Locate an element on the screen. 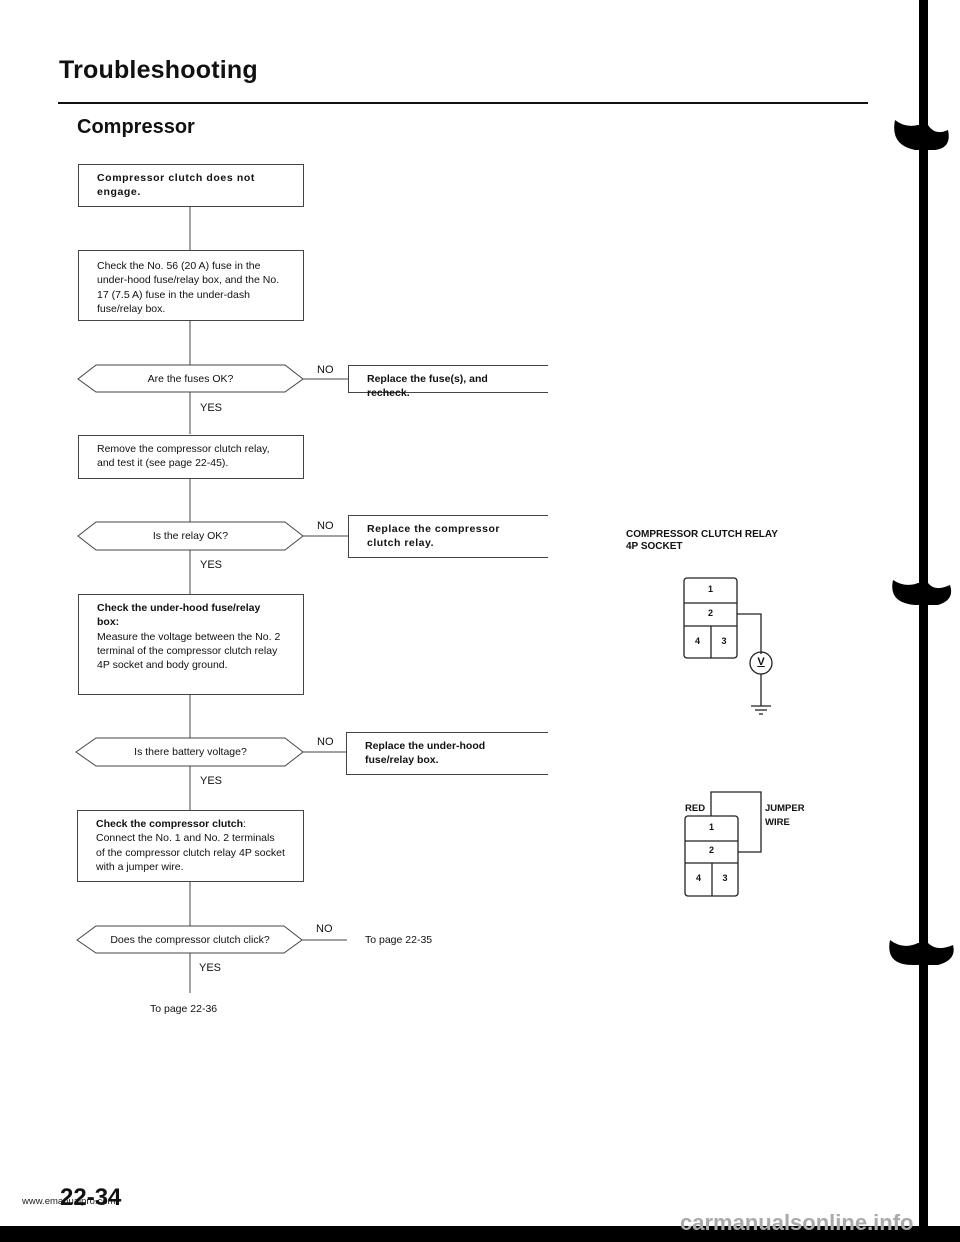 The image size is (960, 1242). binder-edge-decoration is located at coordinates (921, 615).